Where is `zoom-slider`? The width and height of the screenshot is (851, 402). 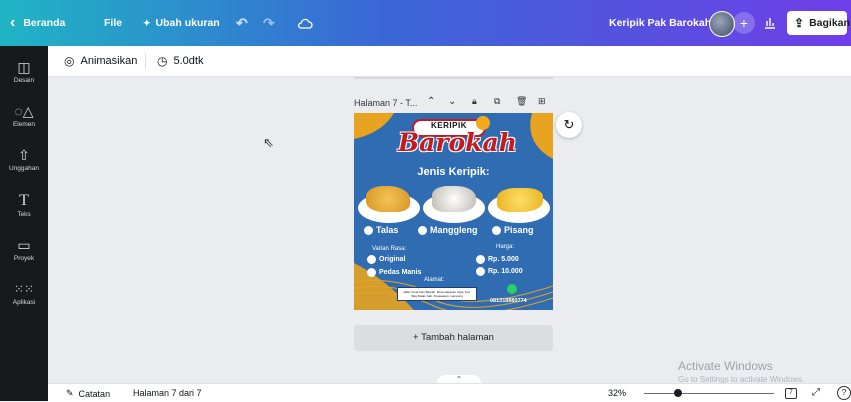
zoom-slider is located at coordinates (709, 393).